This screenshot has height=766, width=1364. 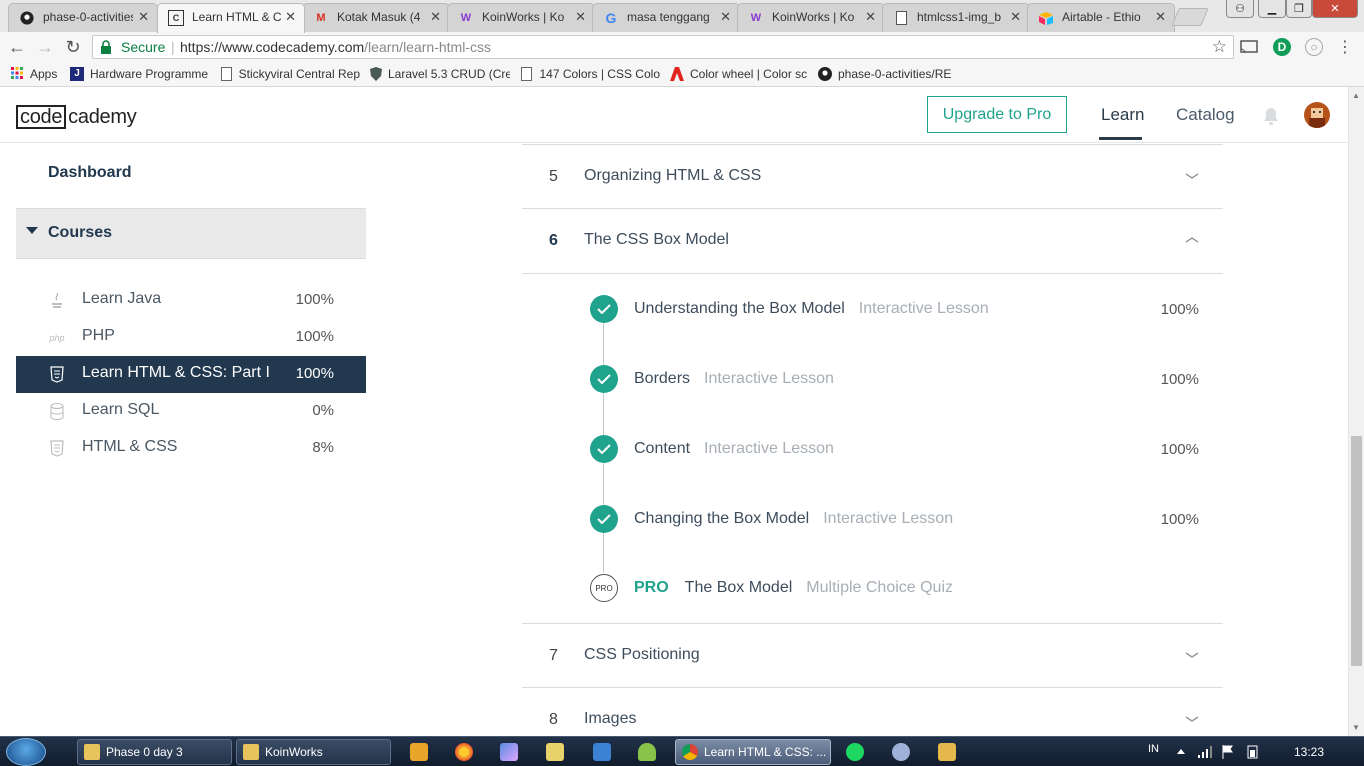 What do you see at coordinates (154, 752) in the screenshot?
I see `taskbar-task: Phase 0 day 3` at bounding box center [154, 752].